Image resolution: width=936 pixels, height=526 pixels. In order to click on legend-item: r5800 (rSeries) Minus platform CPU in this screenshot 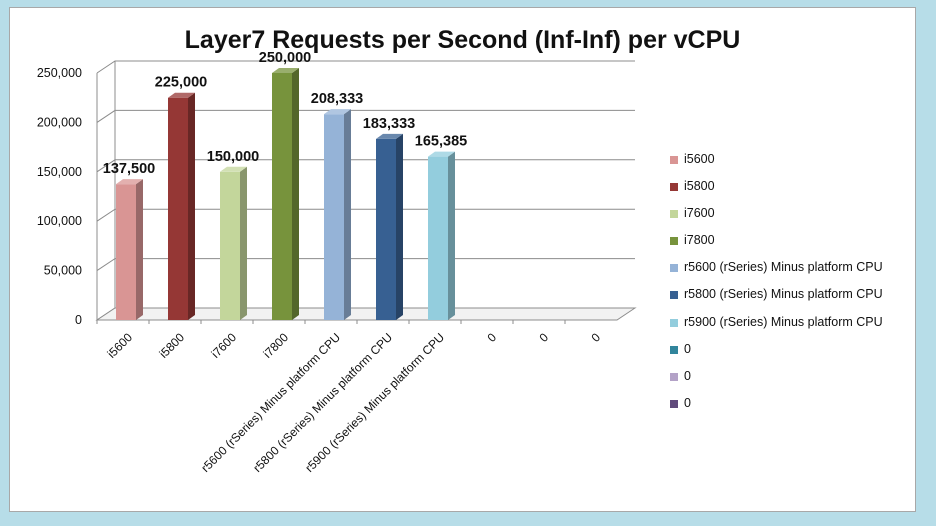, I will do `click(790, 300)`.